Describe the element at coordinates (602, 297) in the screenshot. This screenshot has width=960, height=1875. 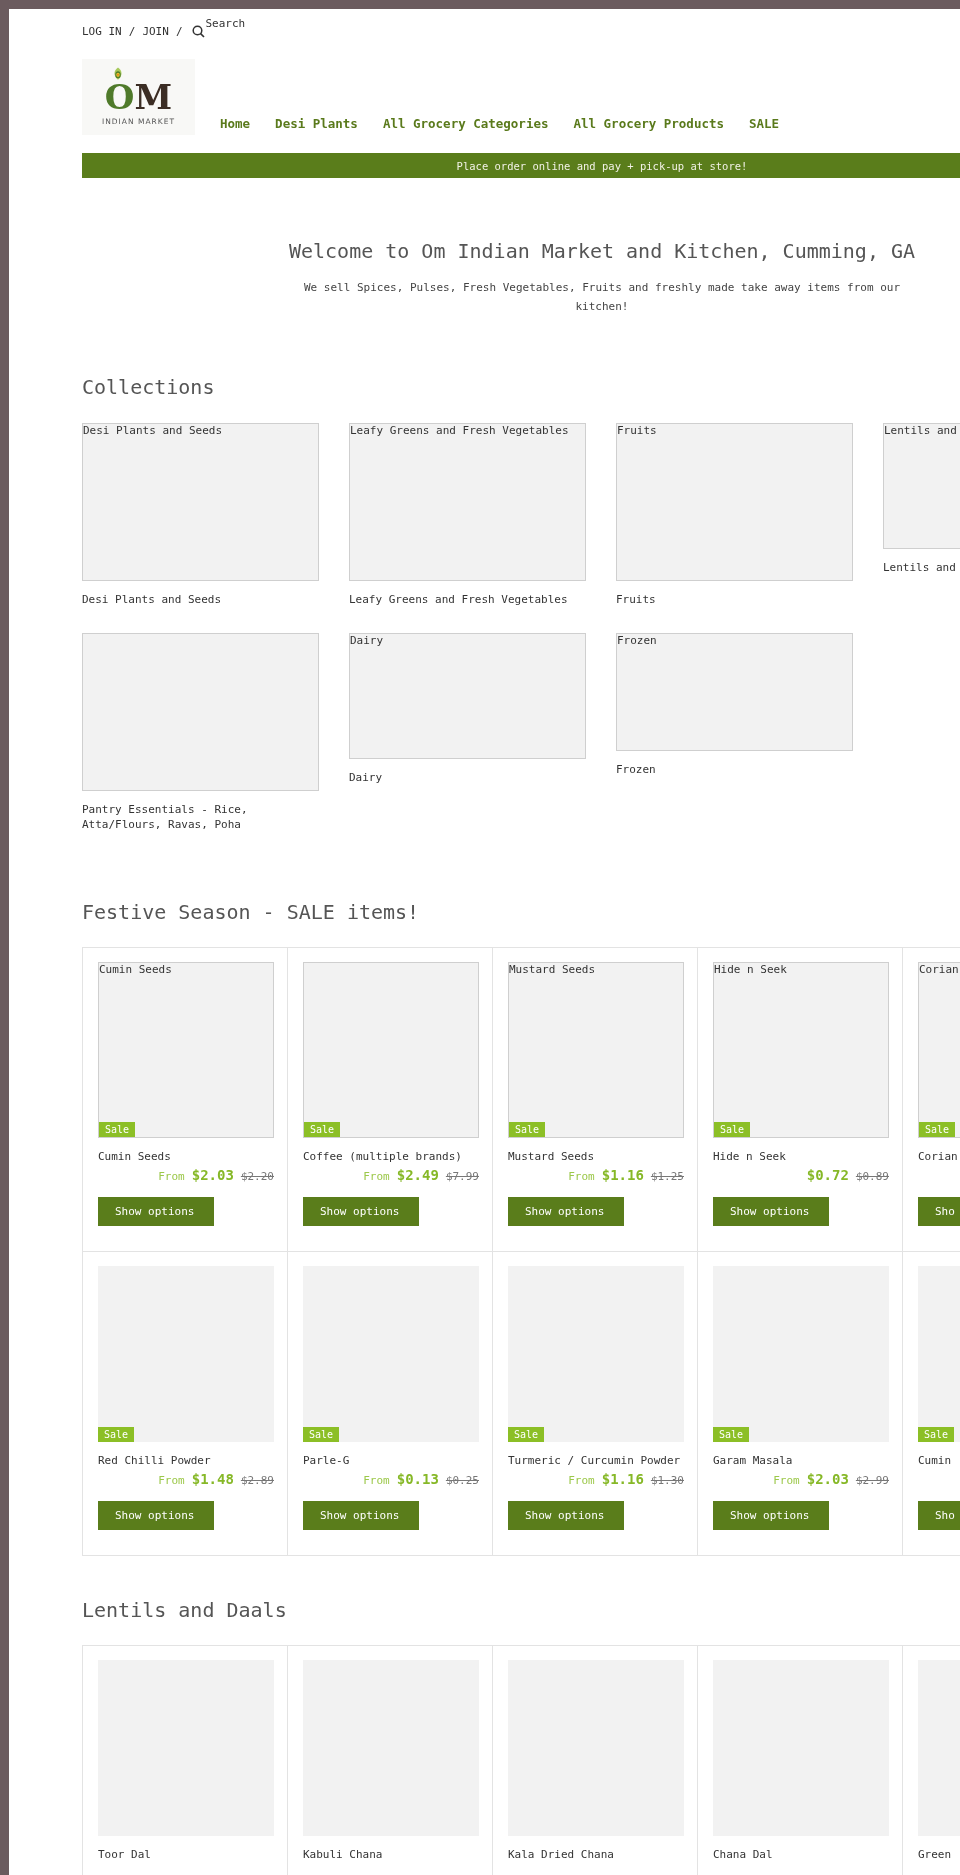
I see `intro-text: We sell Spices, Pulses, Fresh Vegetables, Fruits and freshly made take away items from our kitchen!` at that location.